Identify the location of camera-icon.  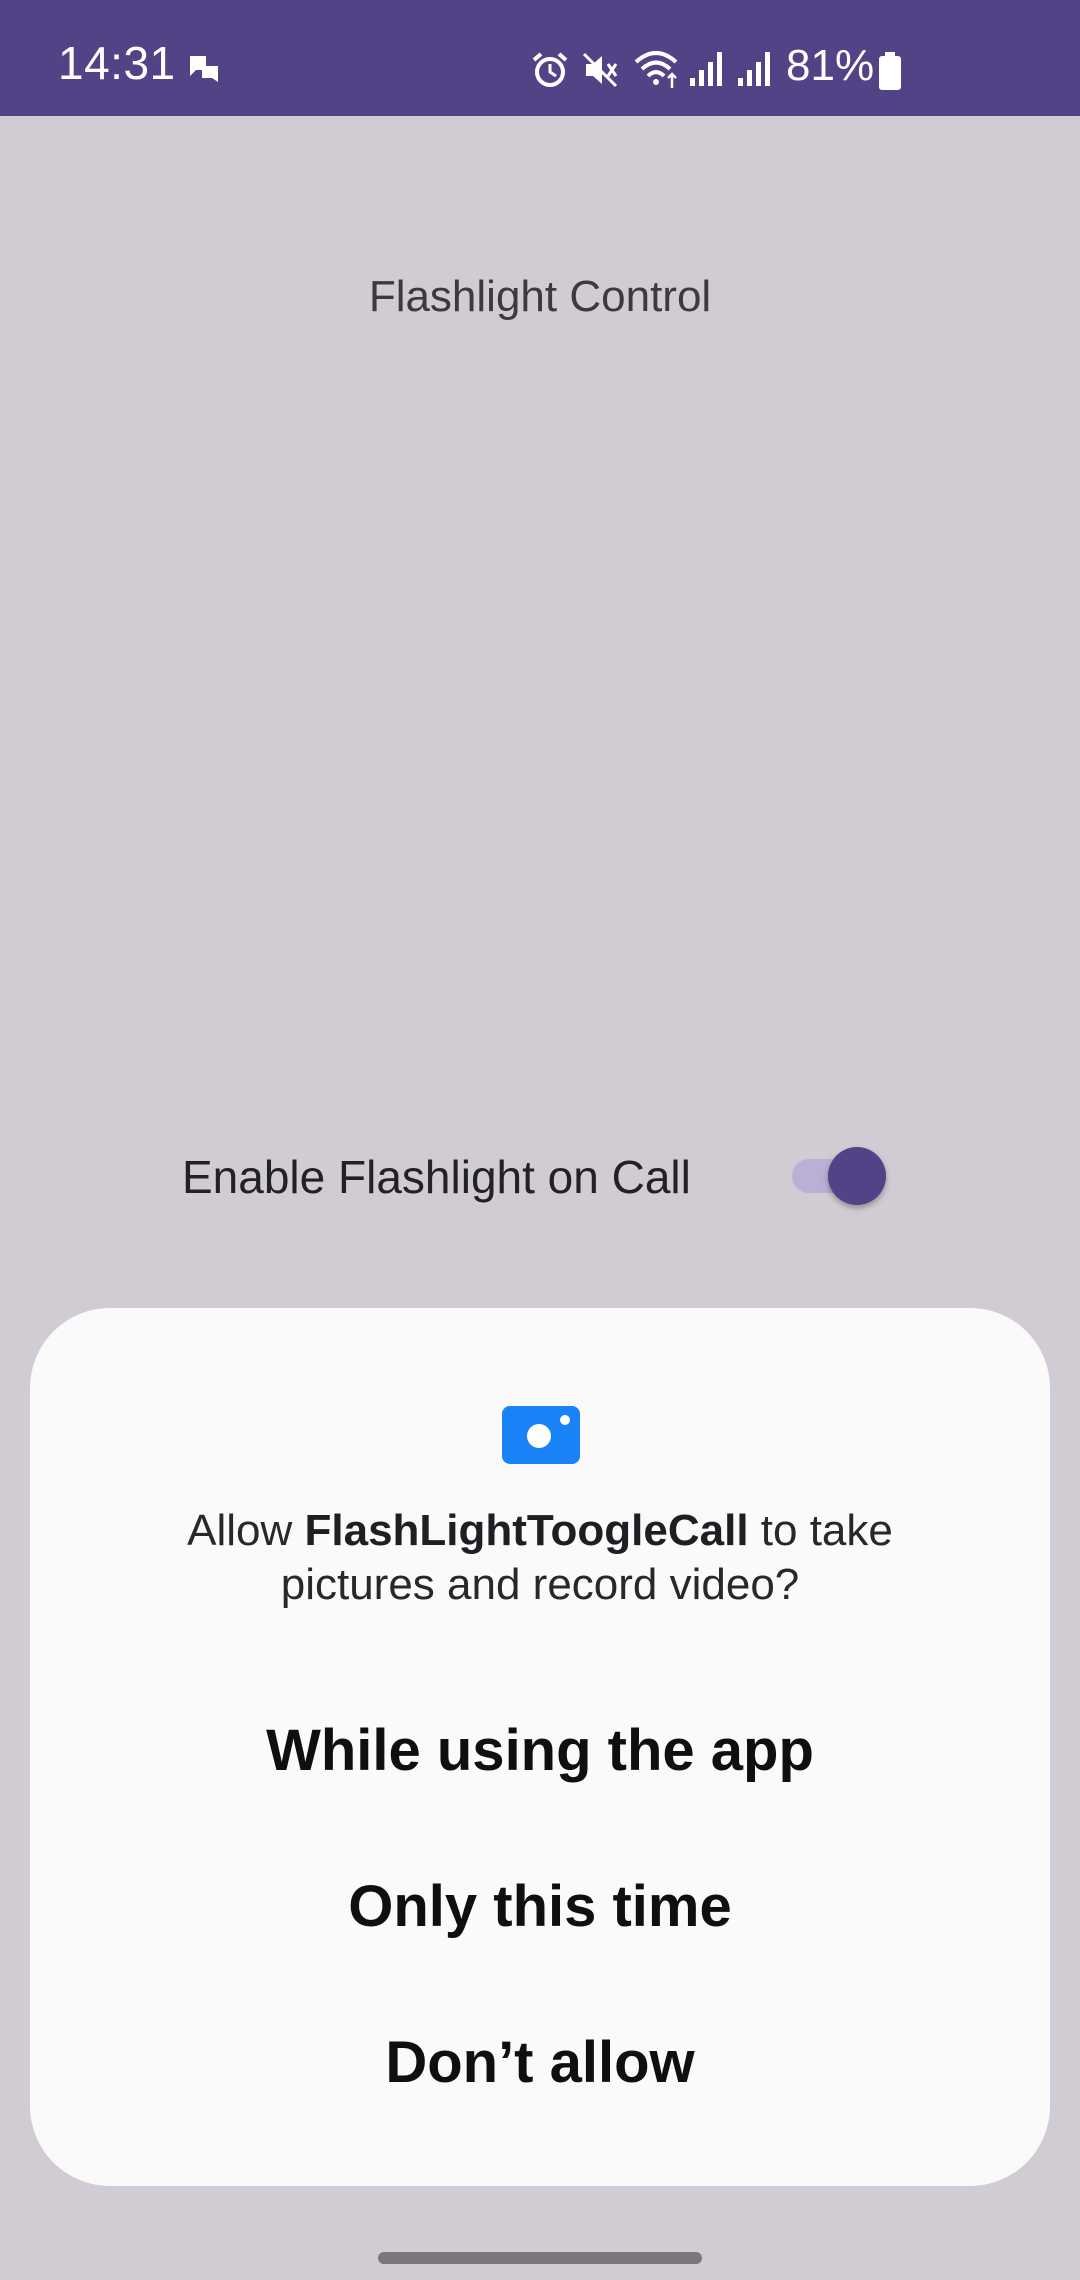
(541, 1435).